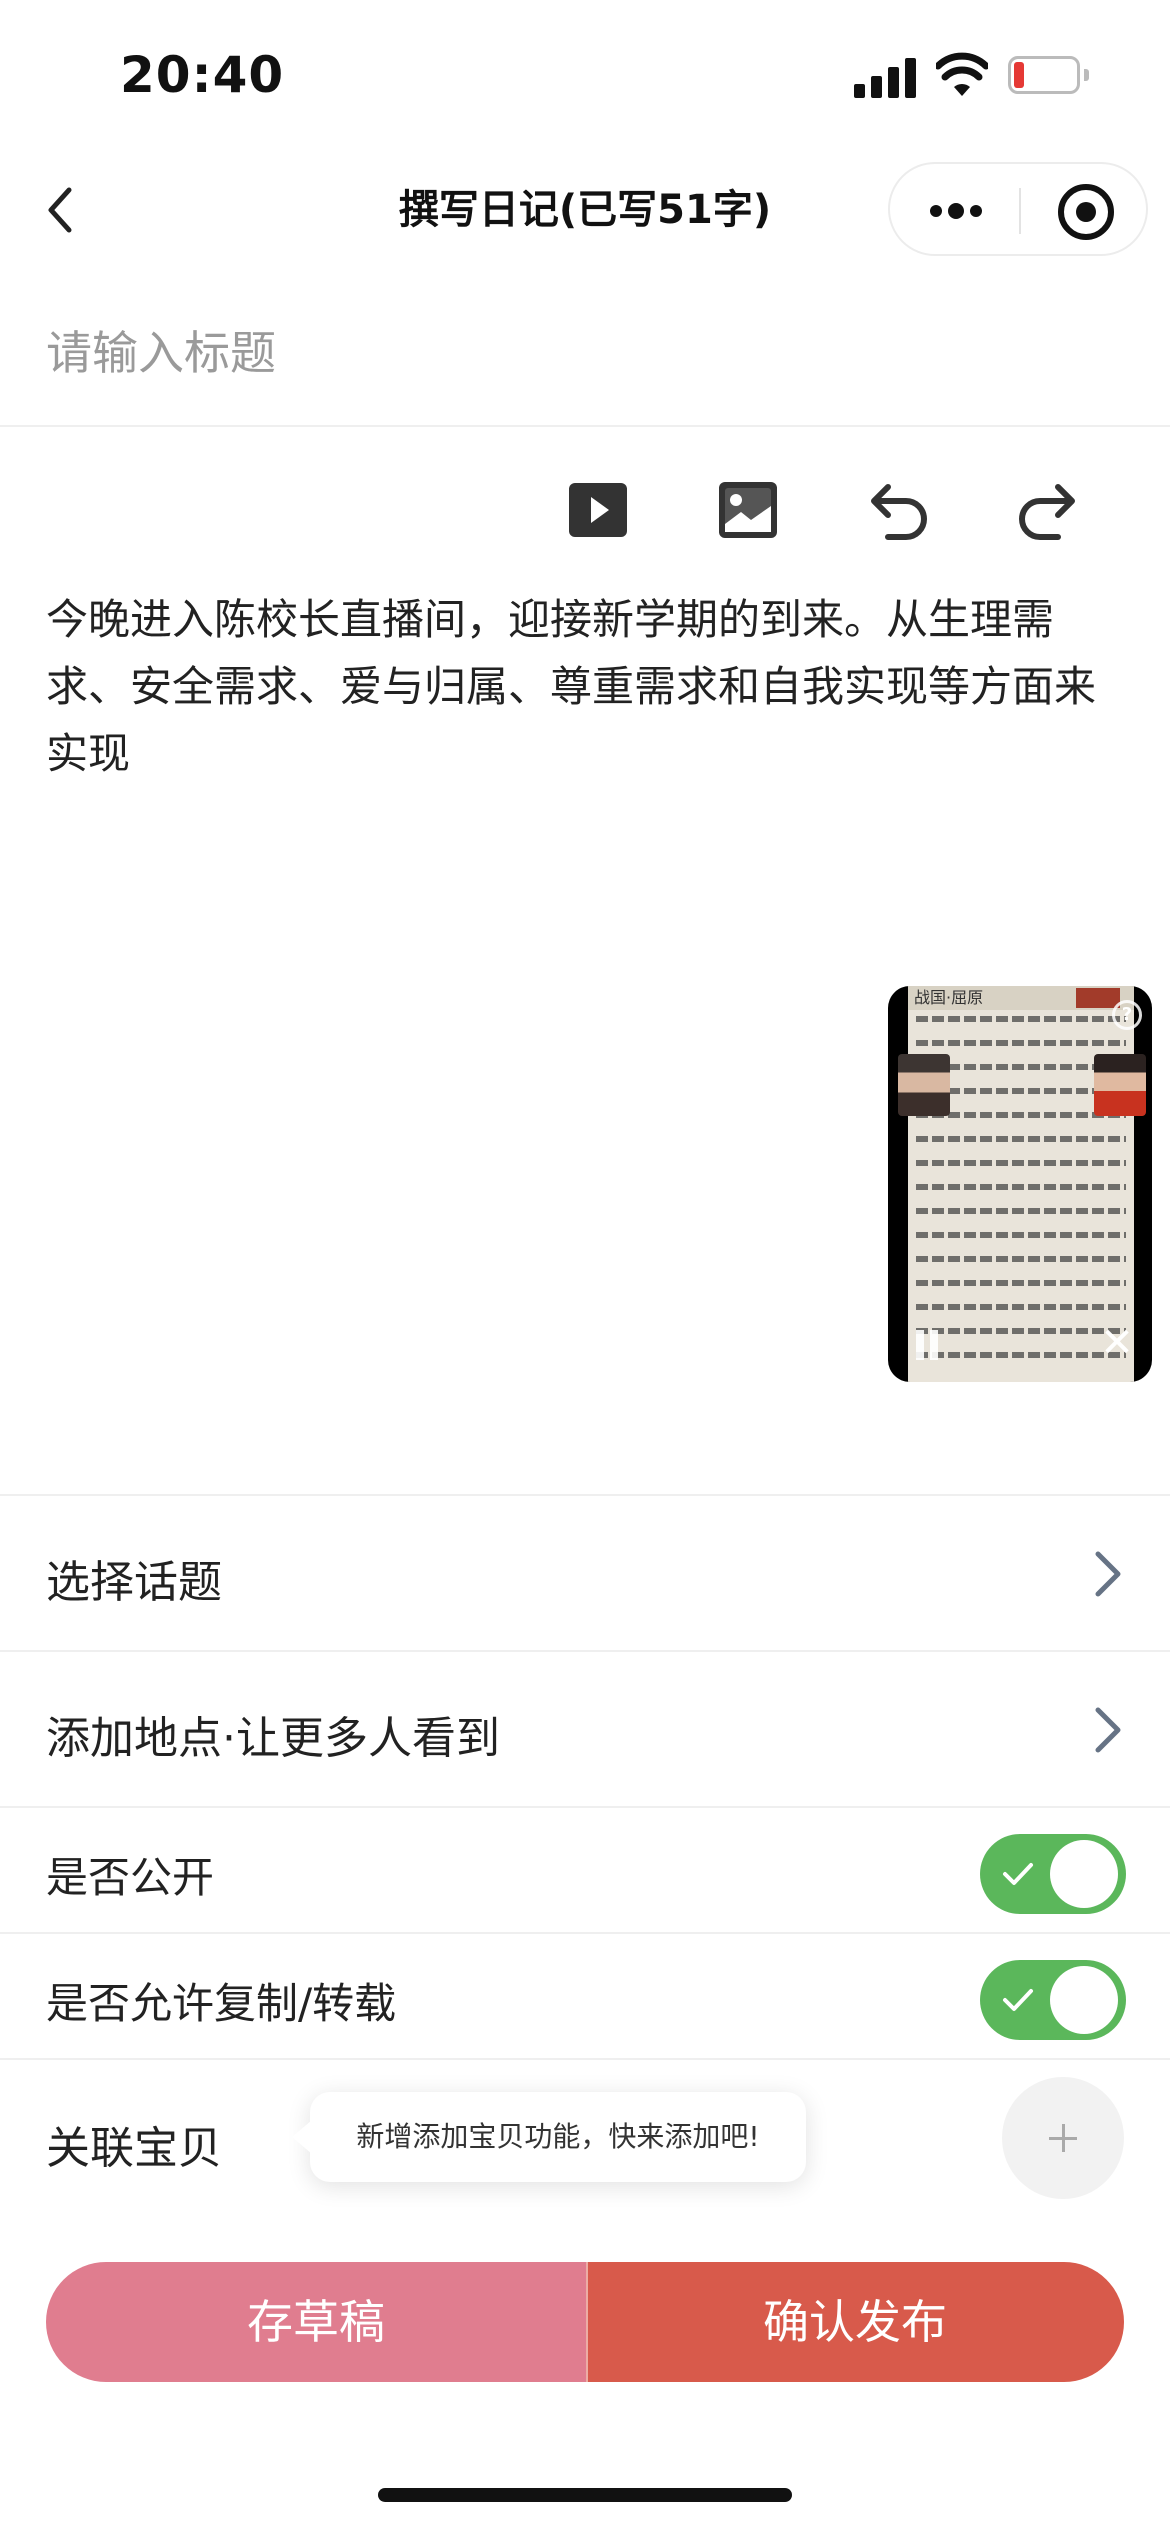  What do you see at coordinates (586, 353) in the screenshot?
I see `title-input` at bounding box center [586, 353].